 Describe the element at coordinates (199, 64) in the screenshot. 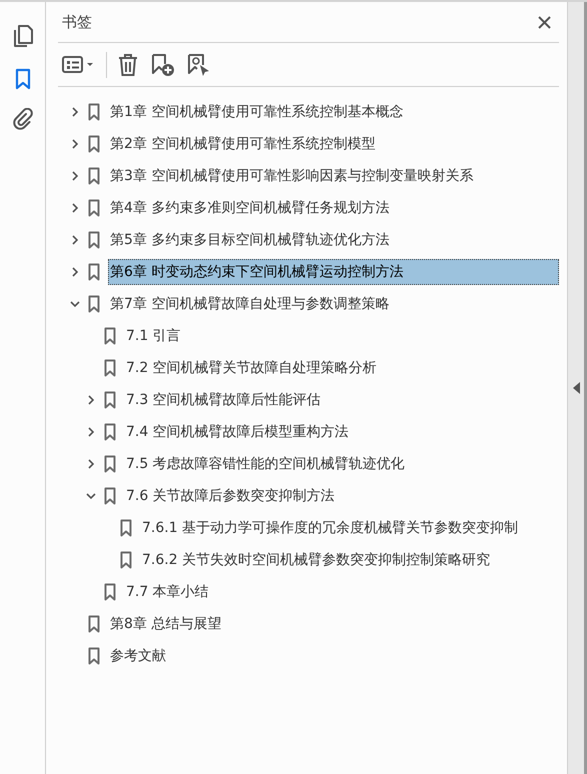

I see `bookmark-cursor-icon` at that location.